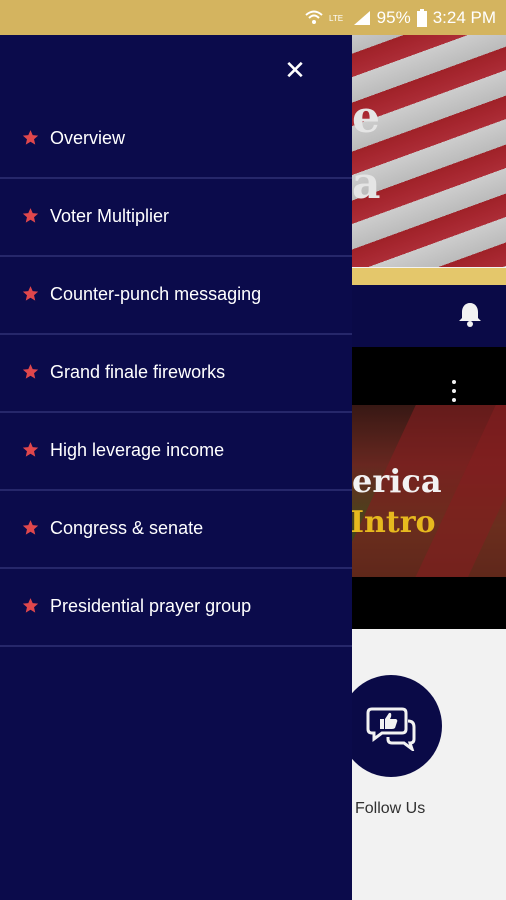 This screenshot has width=506, height=900. I want to click on drawer-item-label: Voter Multiplier, so click(110, 216).